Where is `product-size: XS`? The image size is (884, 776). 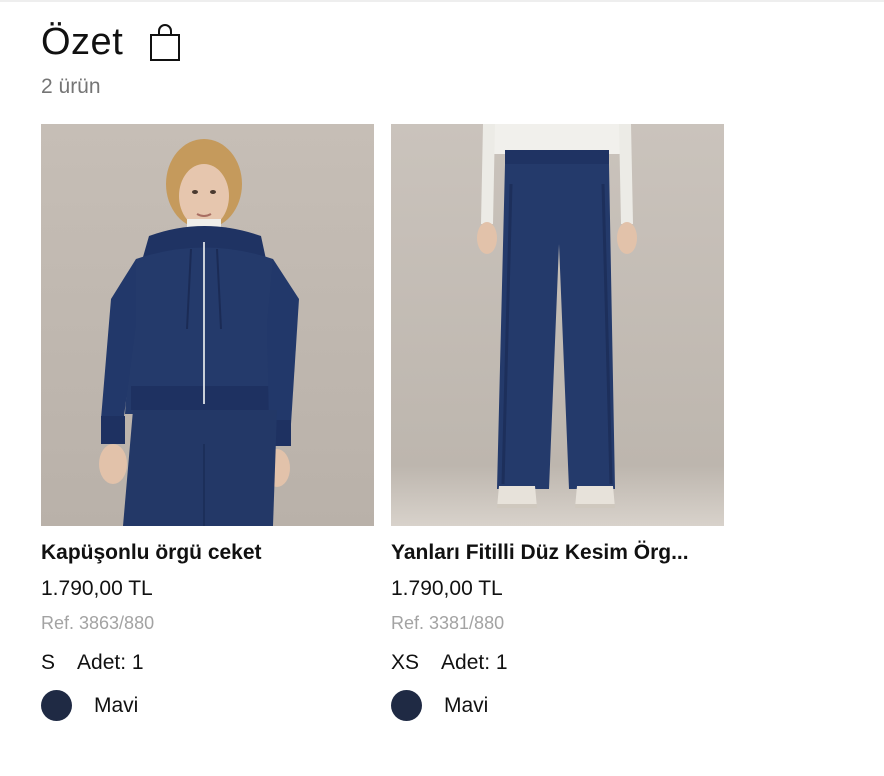
product-size: XS is located at coordinates (405, 662).